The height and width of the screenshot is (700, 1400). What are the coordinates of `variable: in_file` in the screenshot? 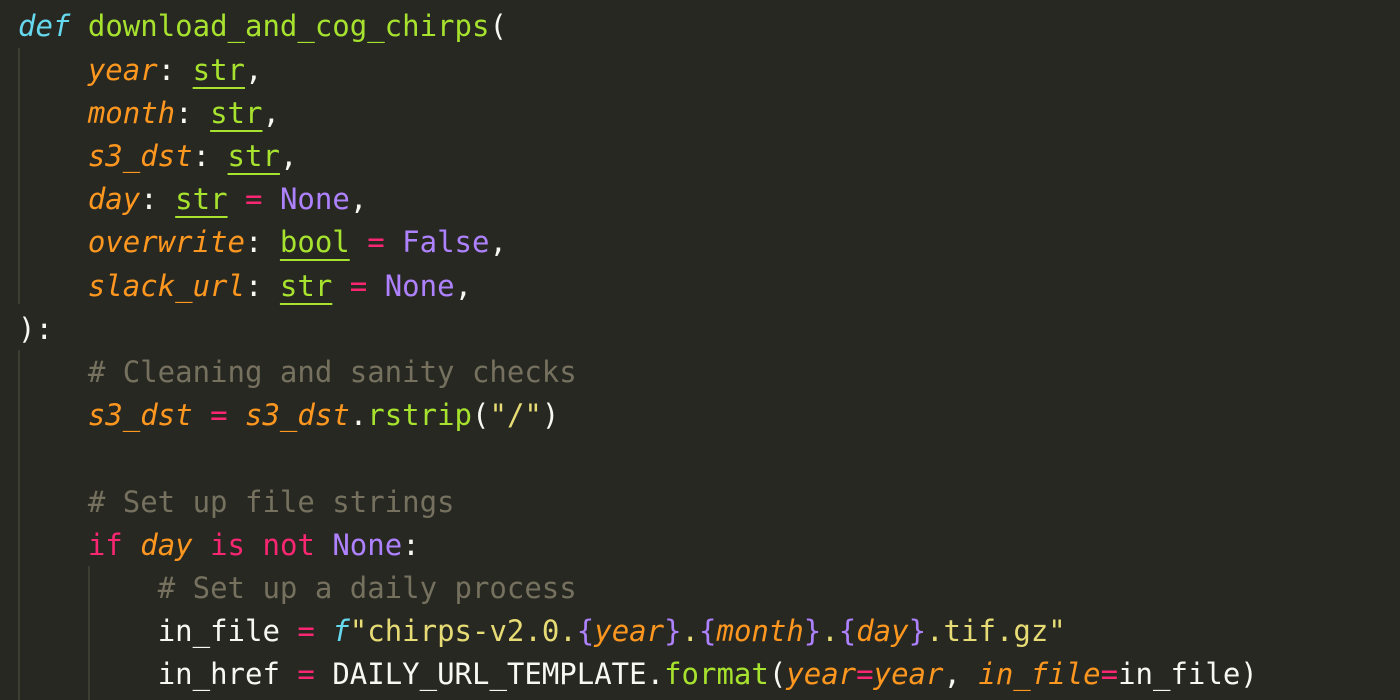 It's located at (218, 631).